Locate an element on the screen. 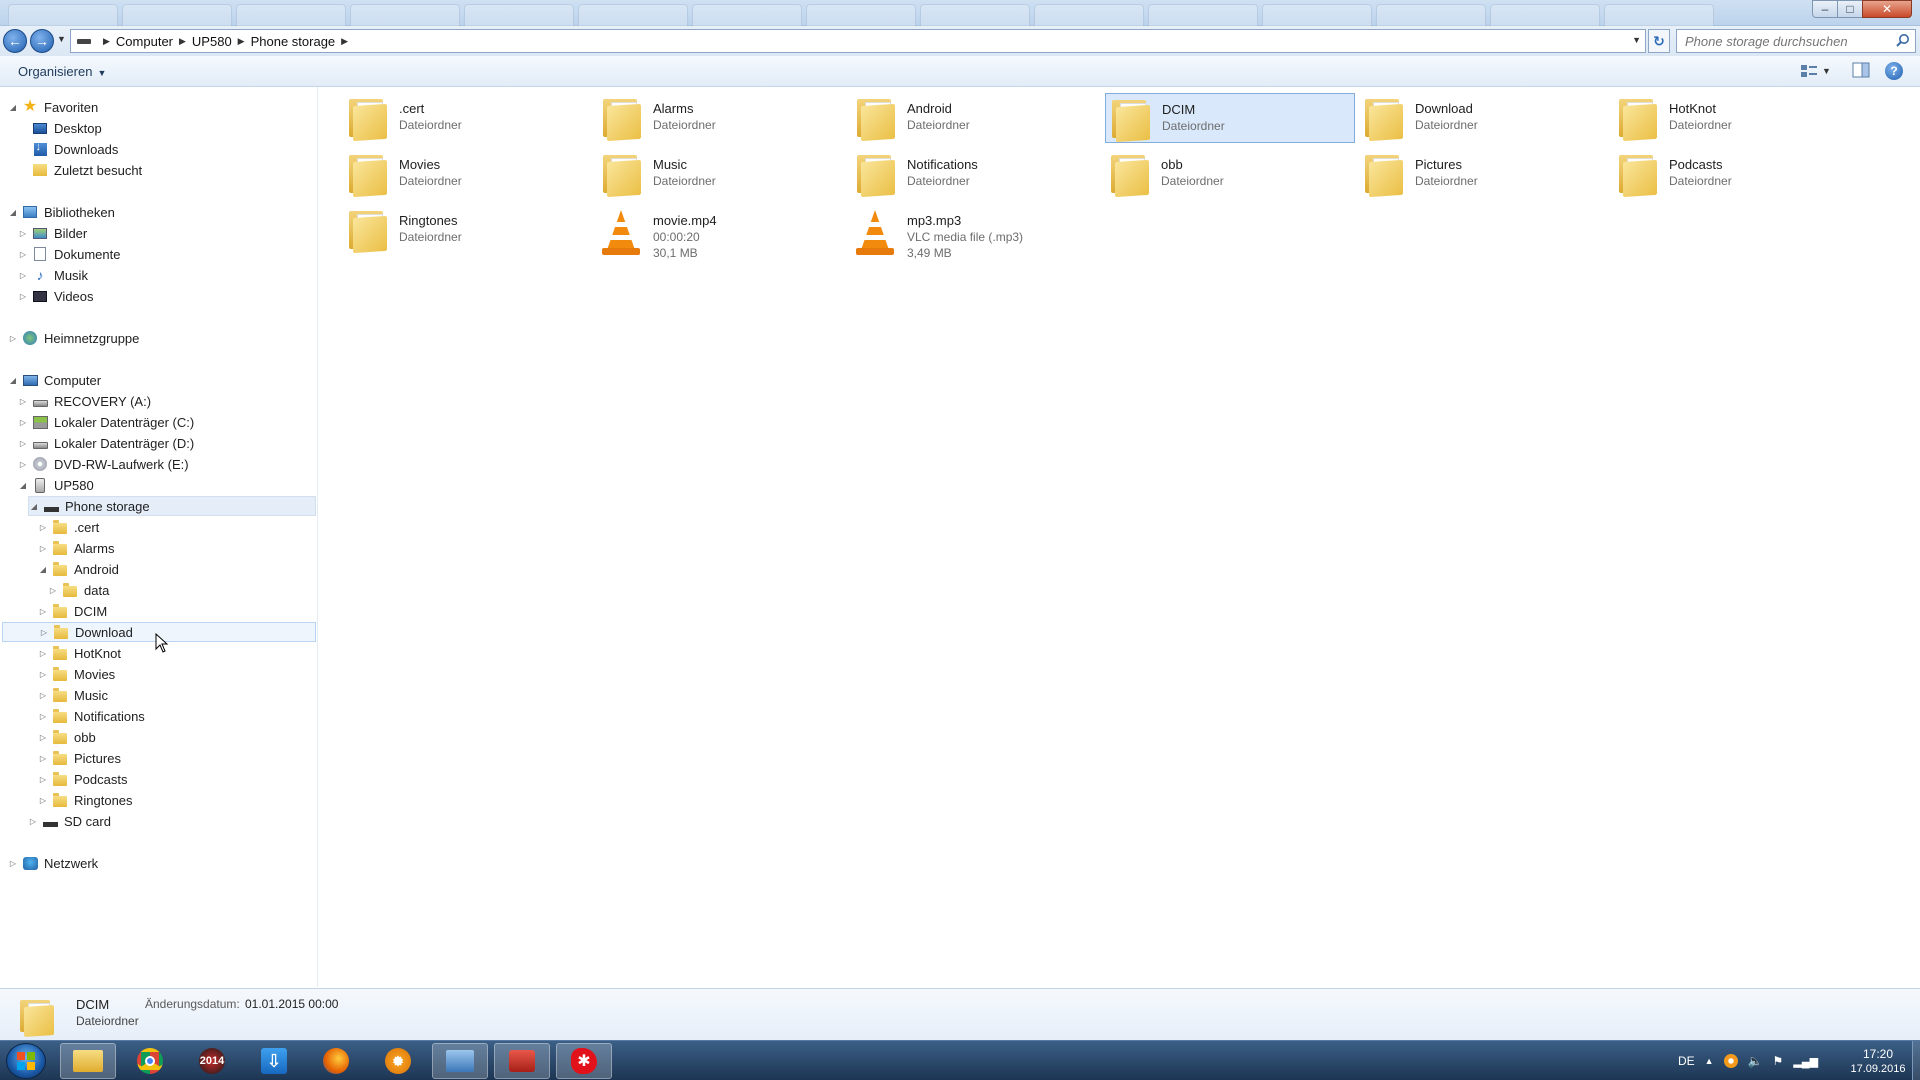 Image resolution: width=1920 pixels, height=1080 pixels. taskbar-app-2014: 2014 is located at coordinates (212, 1061).